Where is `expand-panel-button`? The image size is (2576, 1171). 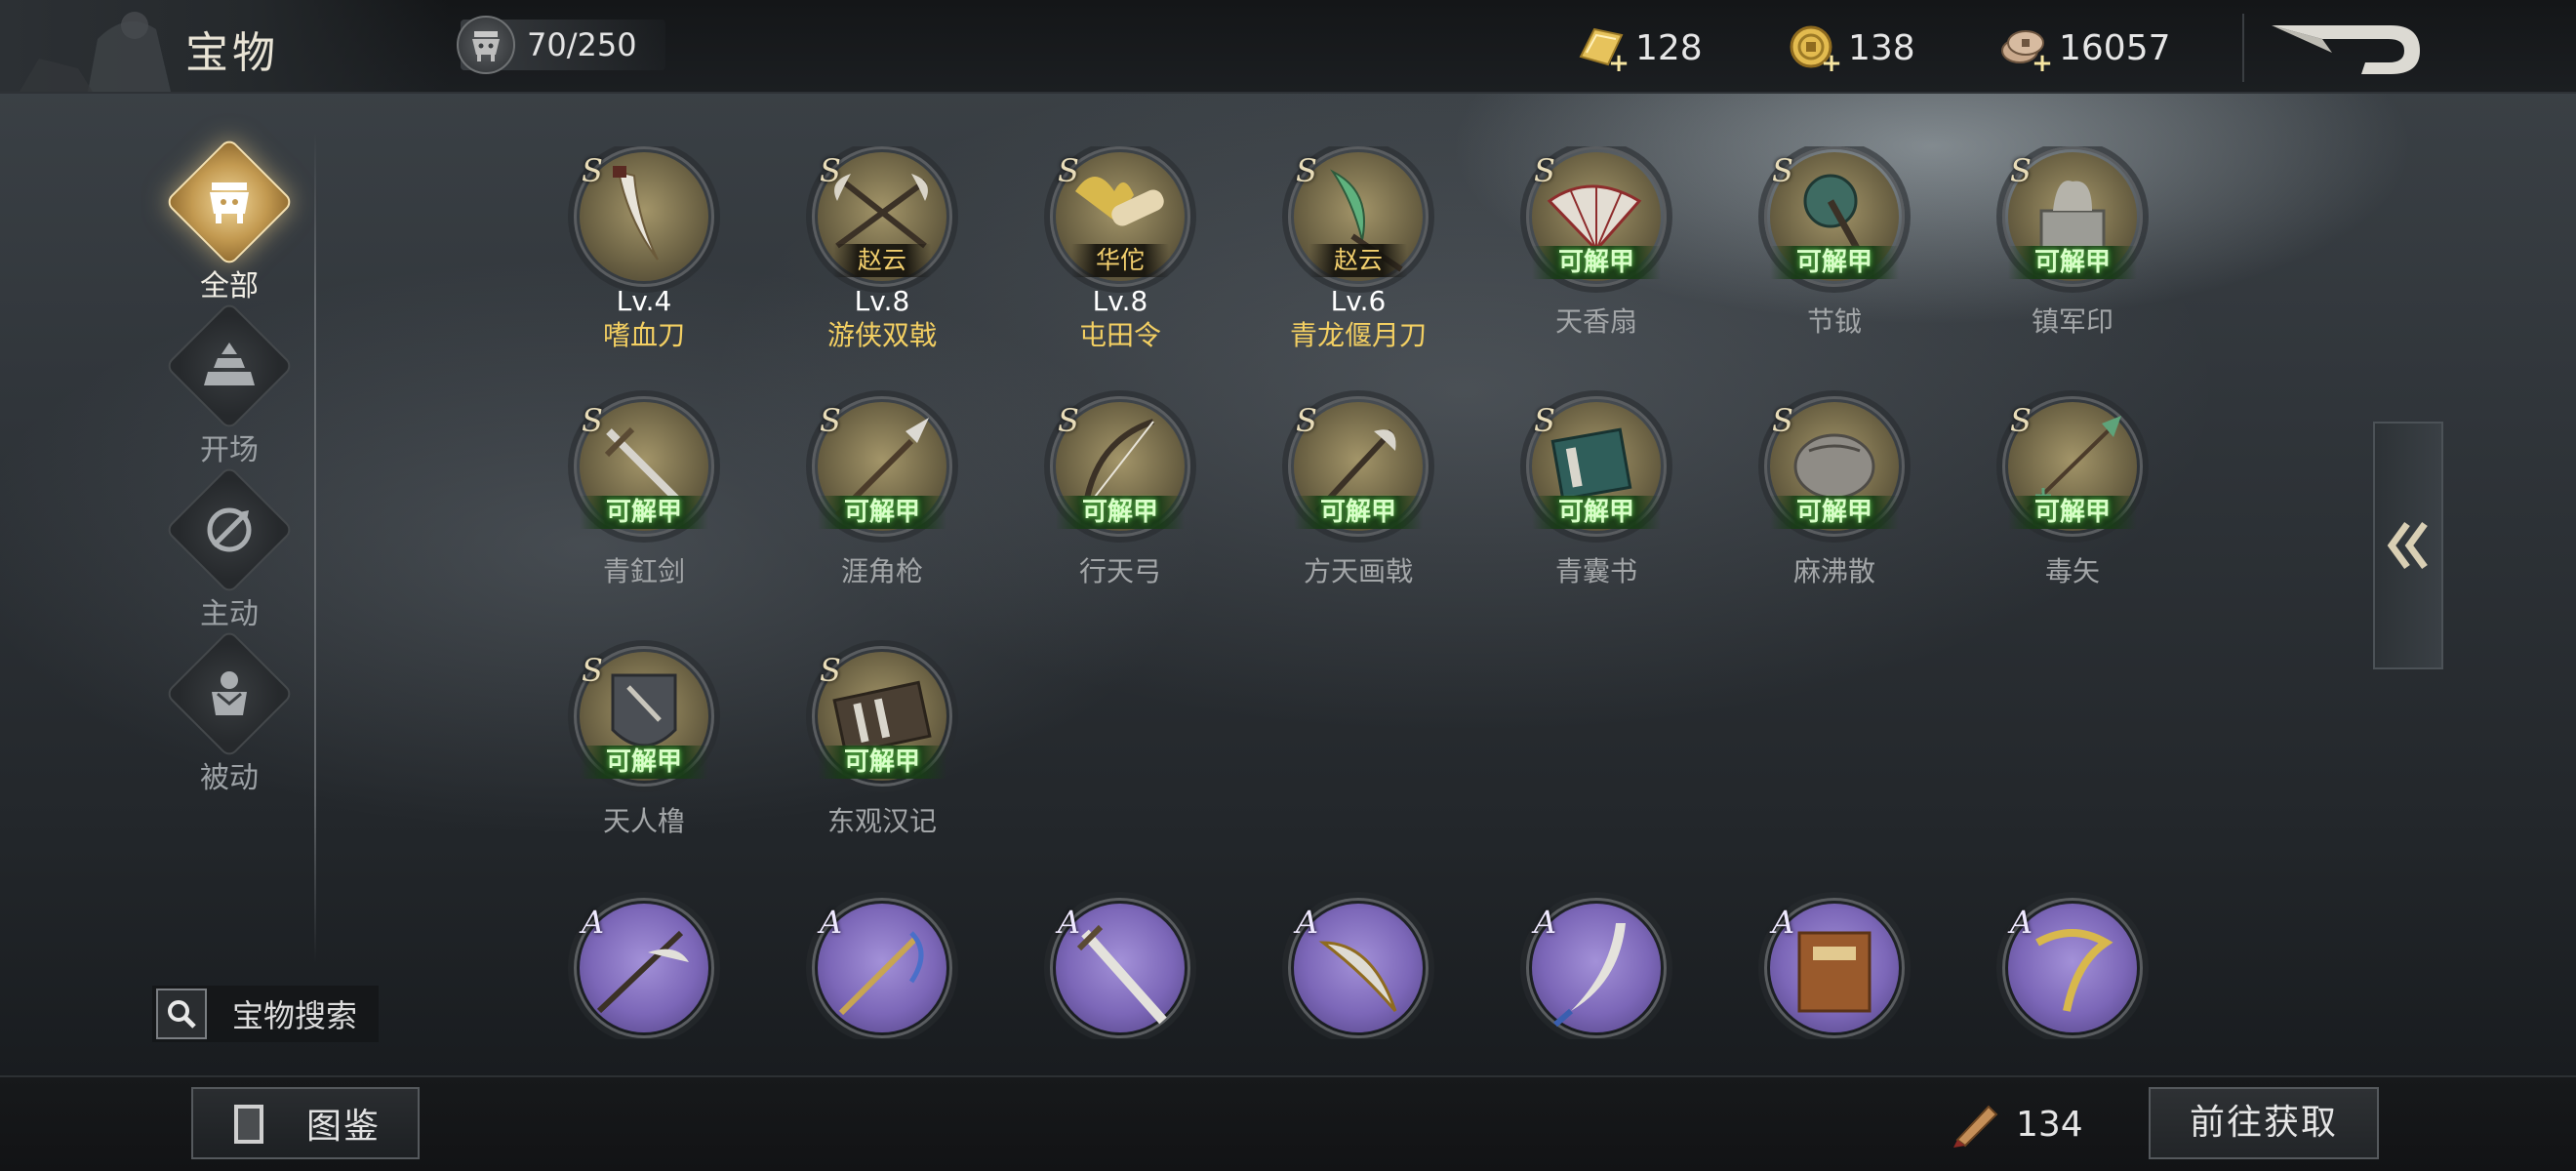 expand-panel-button is located at coordinates (2408, 545).